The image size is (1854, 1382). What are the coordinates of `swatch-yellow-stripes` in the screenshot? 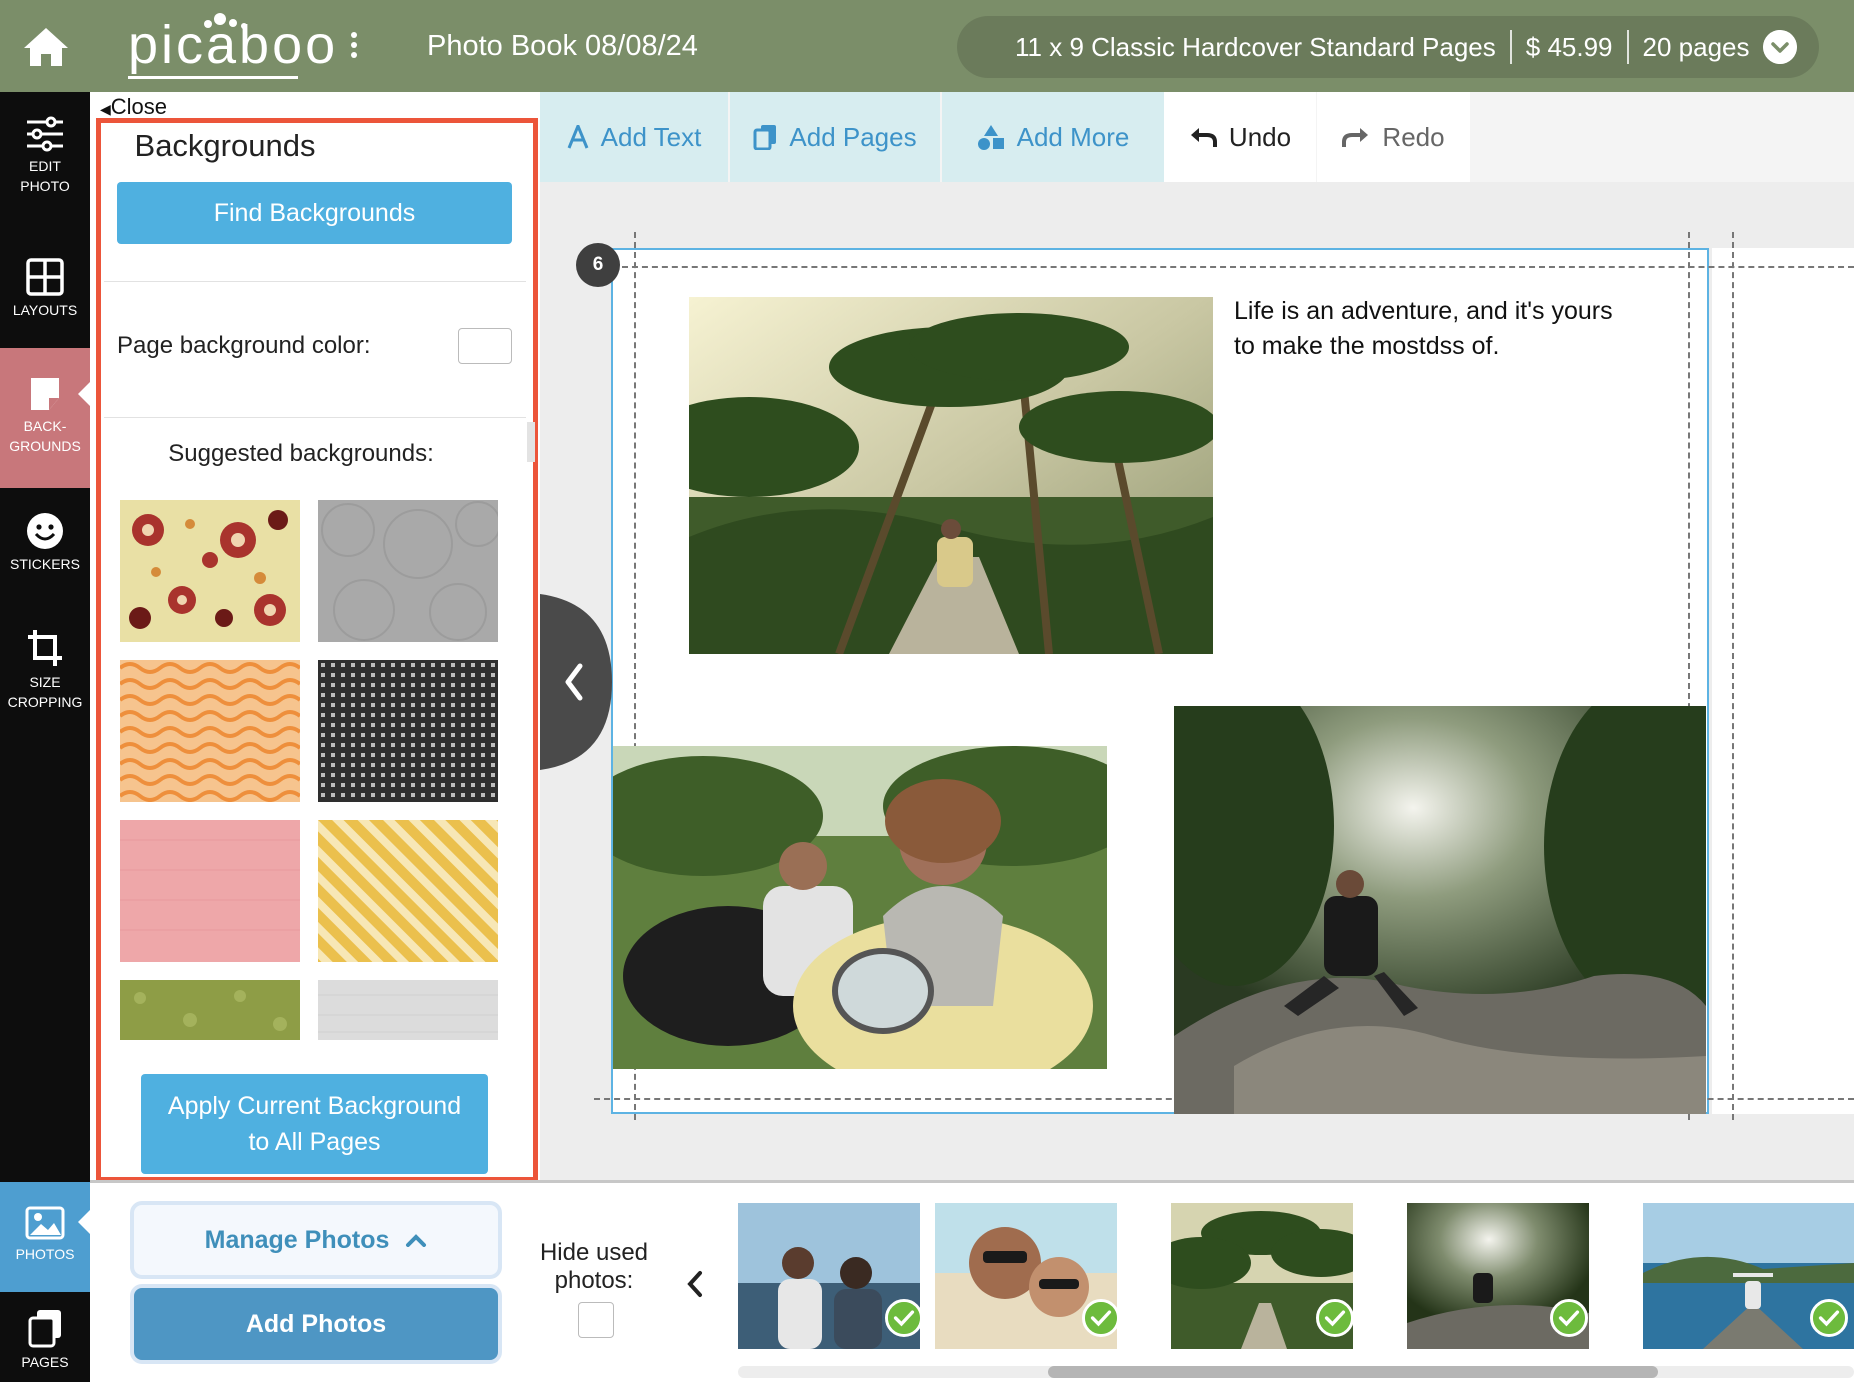 It's located at (408, 891).